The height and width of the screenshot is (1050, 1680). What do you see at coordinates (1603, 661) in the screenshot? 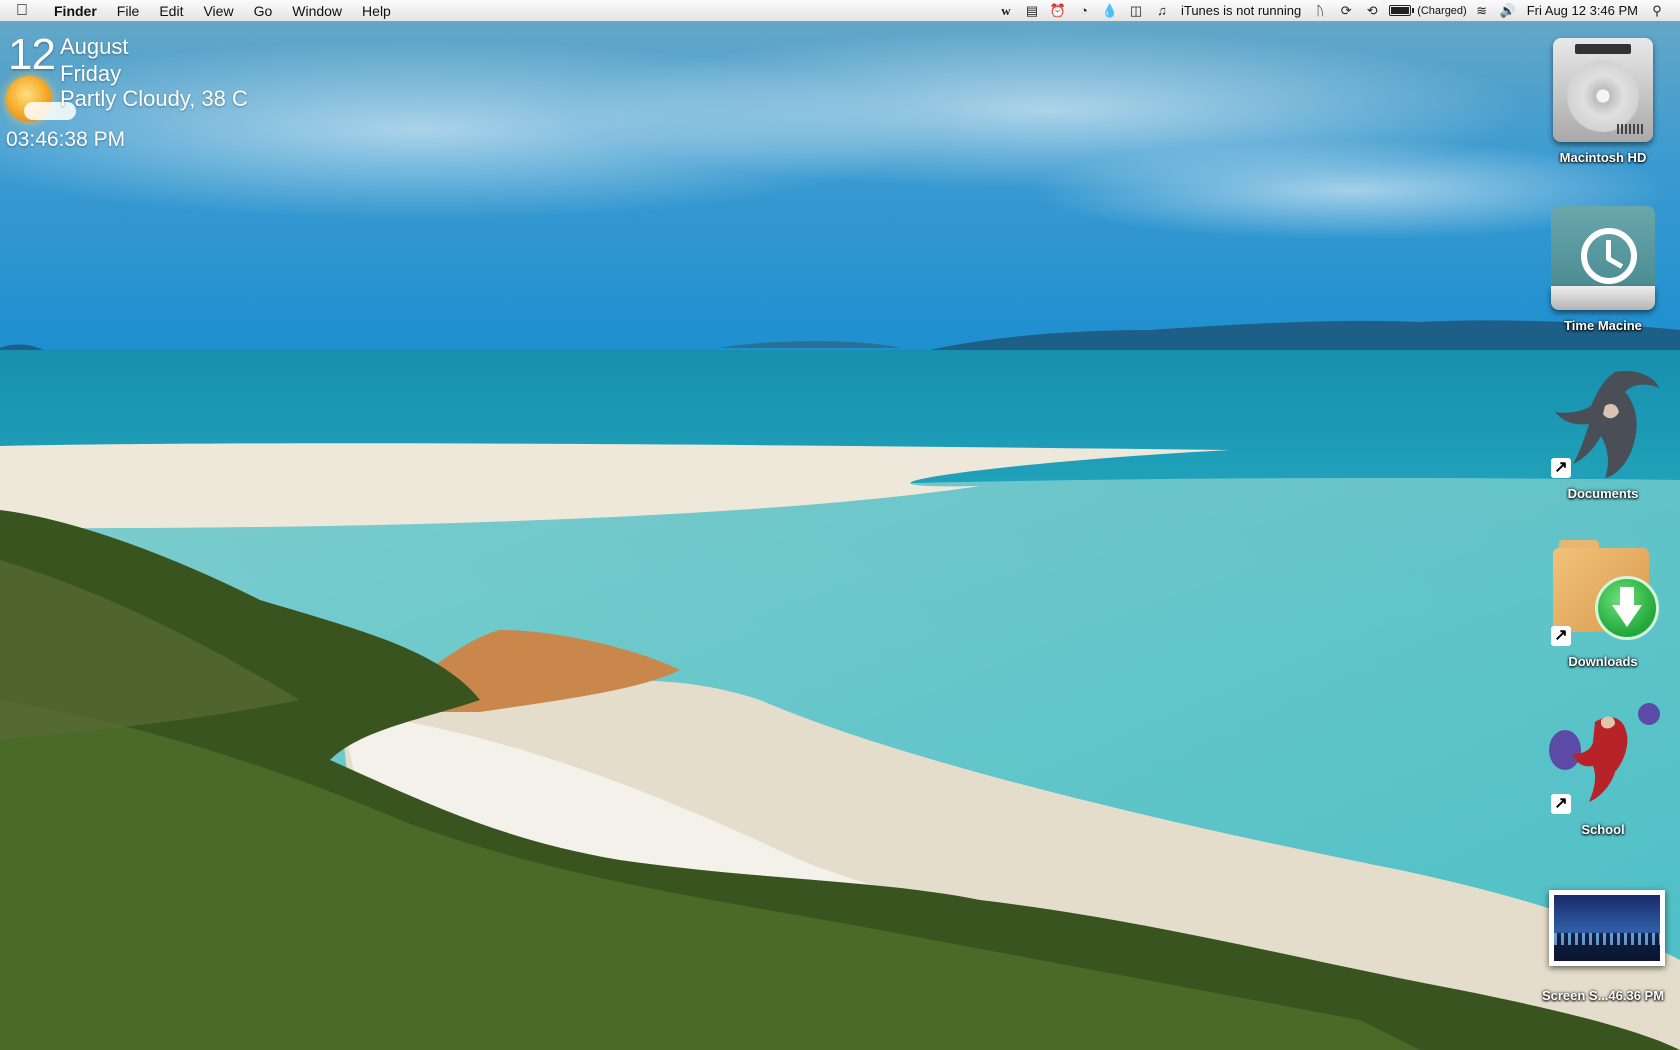
I see `icon-label: Downloads` at bounding box center [1603, 661].